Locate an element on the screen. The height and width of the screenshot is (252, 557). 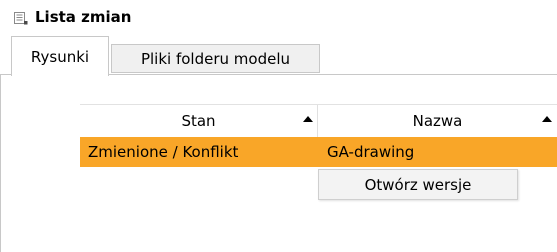
tab-rysunki: Rysunki is located at coordinates (60, 56).